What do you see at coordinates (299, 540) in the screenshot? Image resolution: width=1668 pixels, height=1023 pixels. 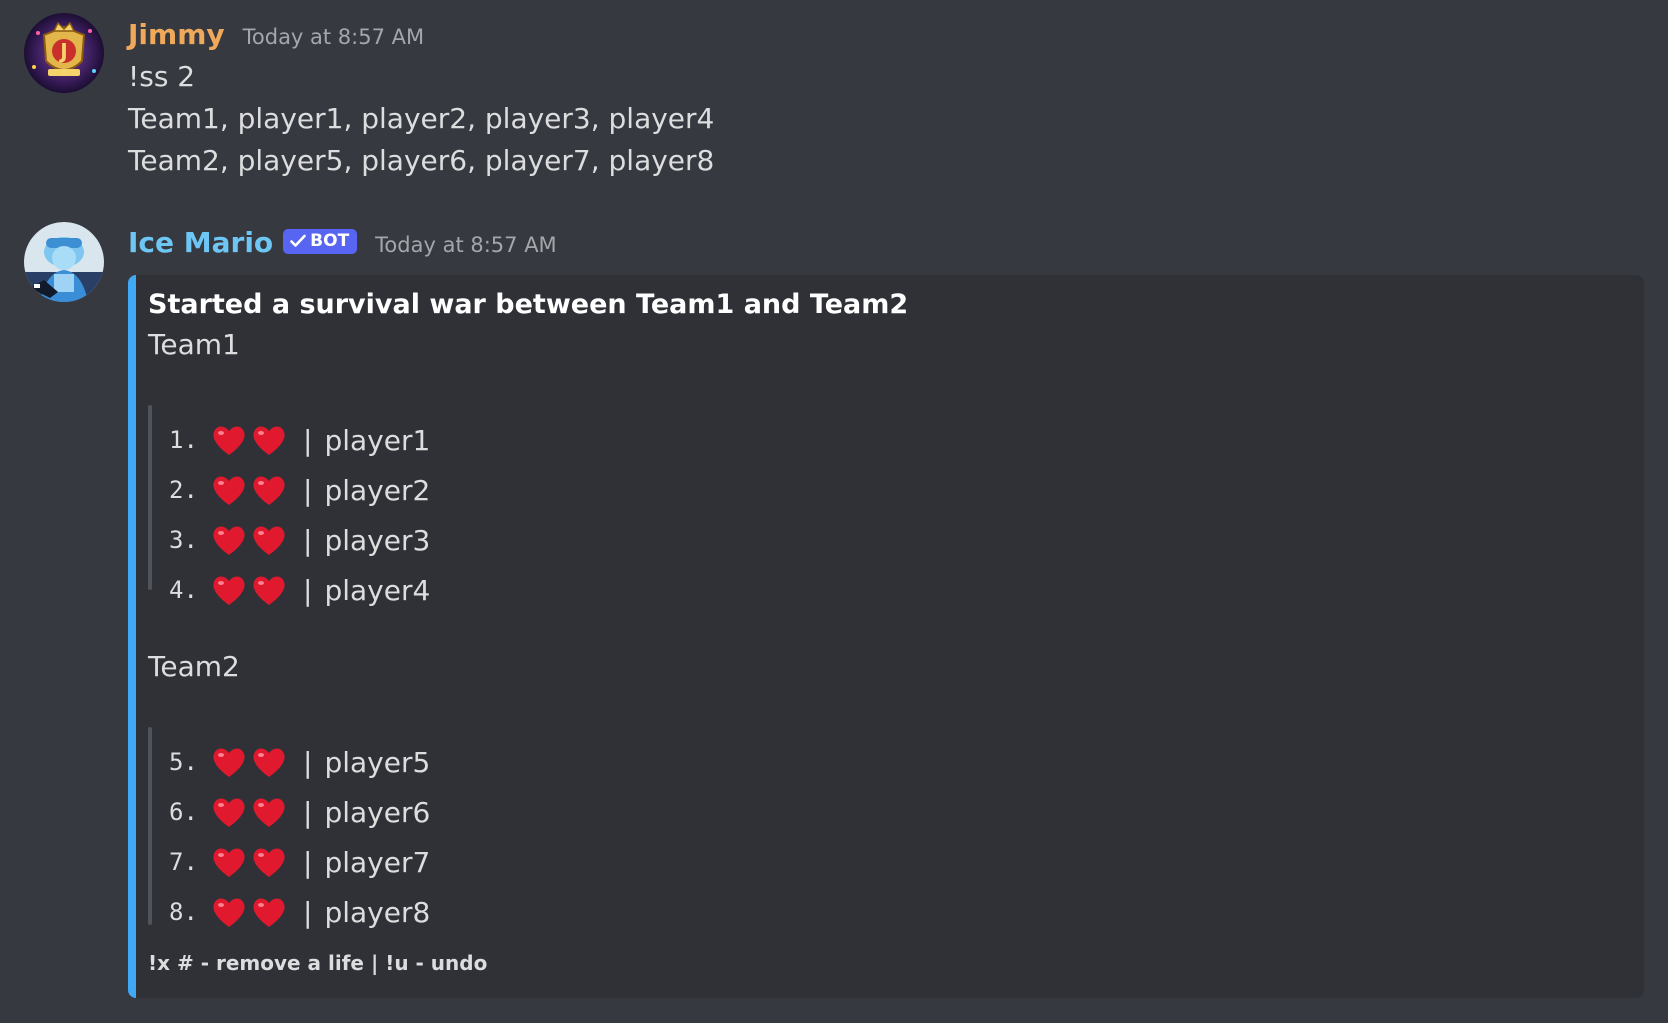 I see `player-row: 3. | player3` at bounding box center [299, 540].